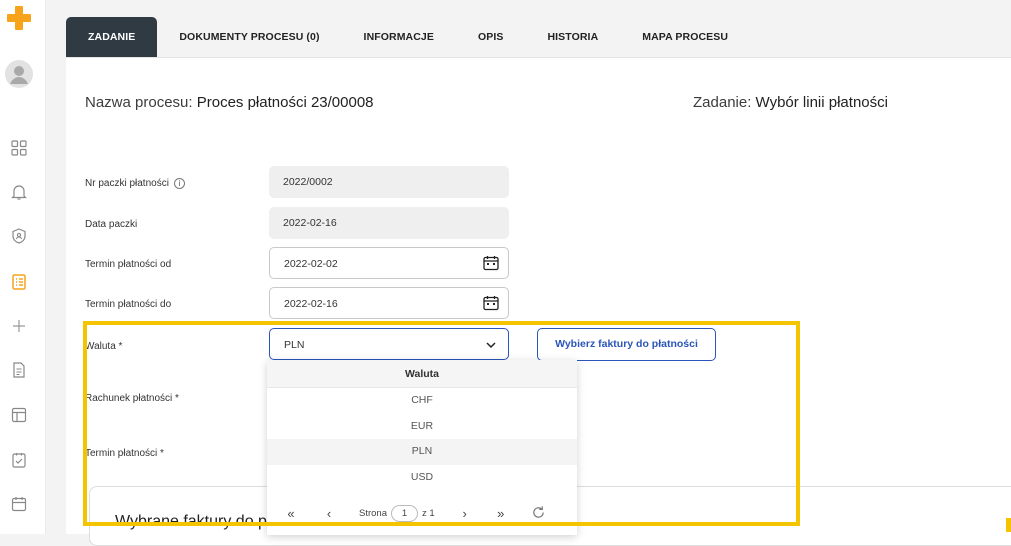 The height and width of the screenshot is (546, 1011). What do you see at coordinates (19, 192) in the screenshot?
I see `bell-icon` at bounding box center [19, 192].